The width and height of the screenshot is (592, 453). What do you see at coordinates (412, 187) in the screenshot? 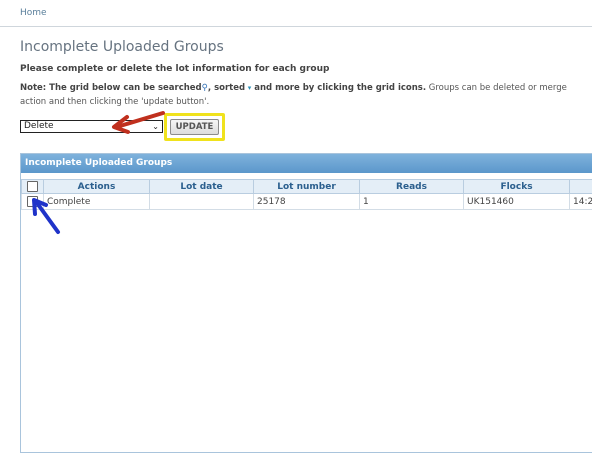
I see `column-header-reads: Reads` at bounding box center [412, 187].